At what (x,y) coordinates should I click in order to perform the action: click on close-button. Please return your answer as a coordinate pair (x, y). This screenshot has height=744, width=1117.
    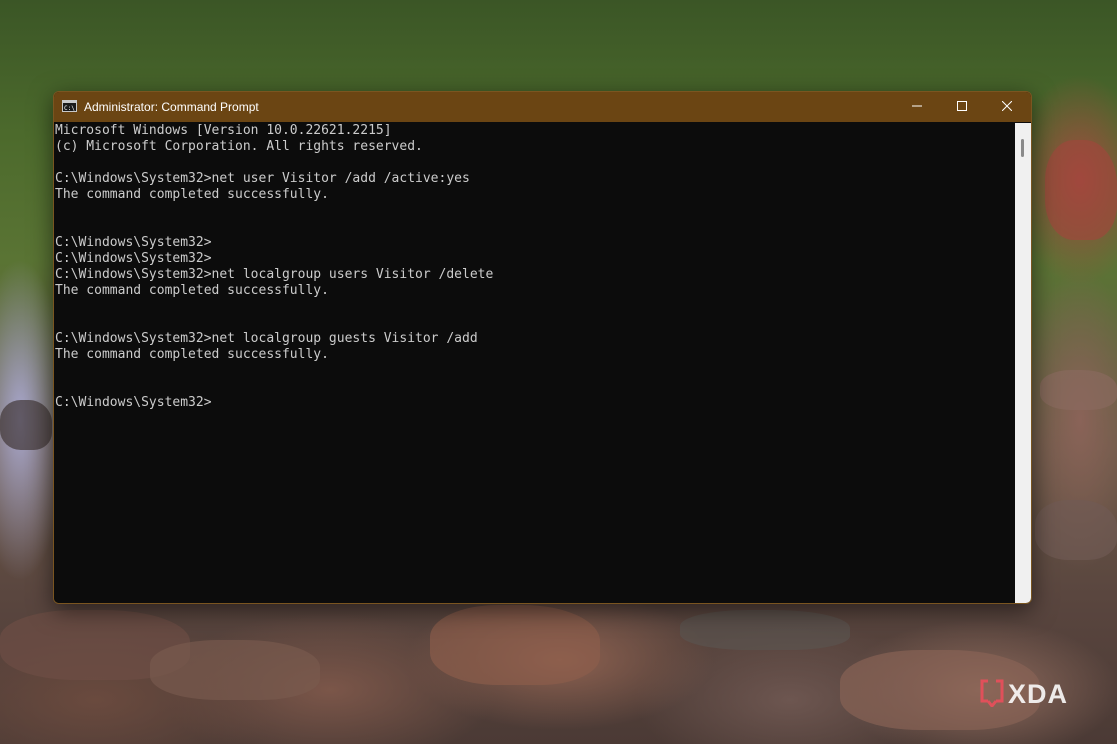
    Looking at the image, I should click on (1007, 107).